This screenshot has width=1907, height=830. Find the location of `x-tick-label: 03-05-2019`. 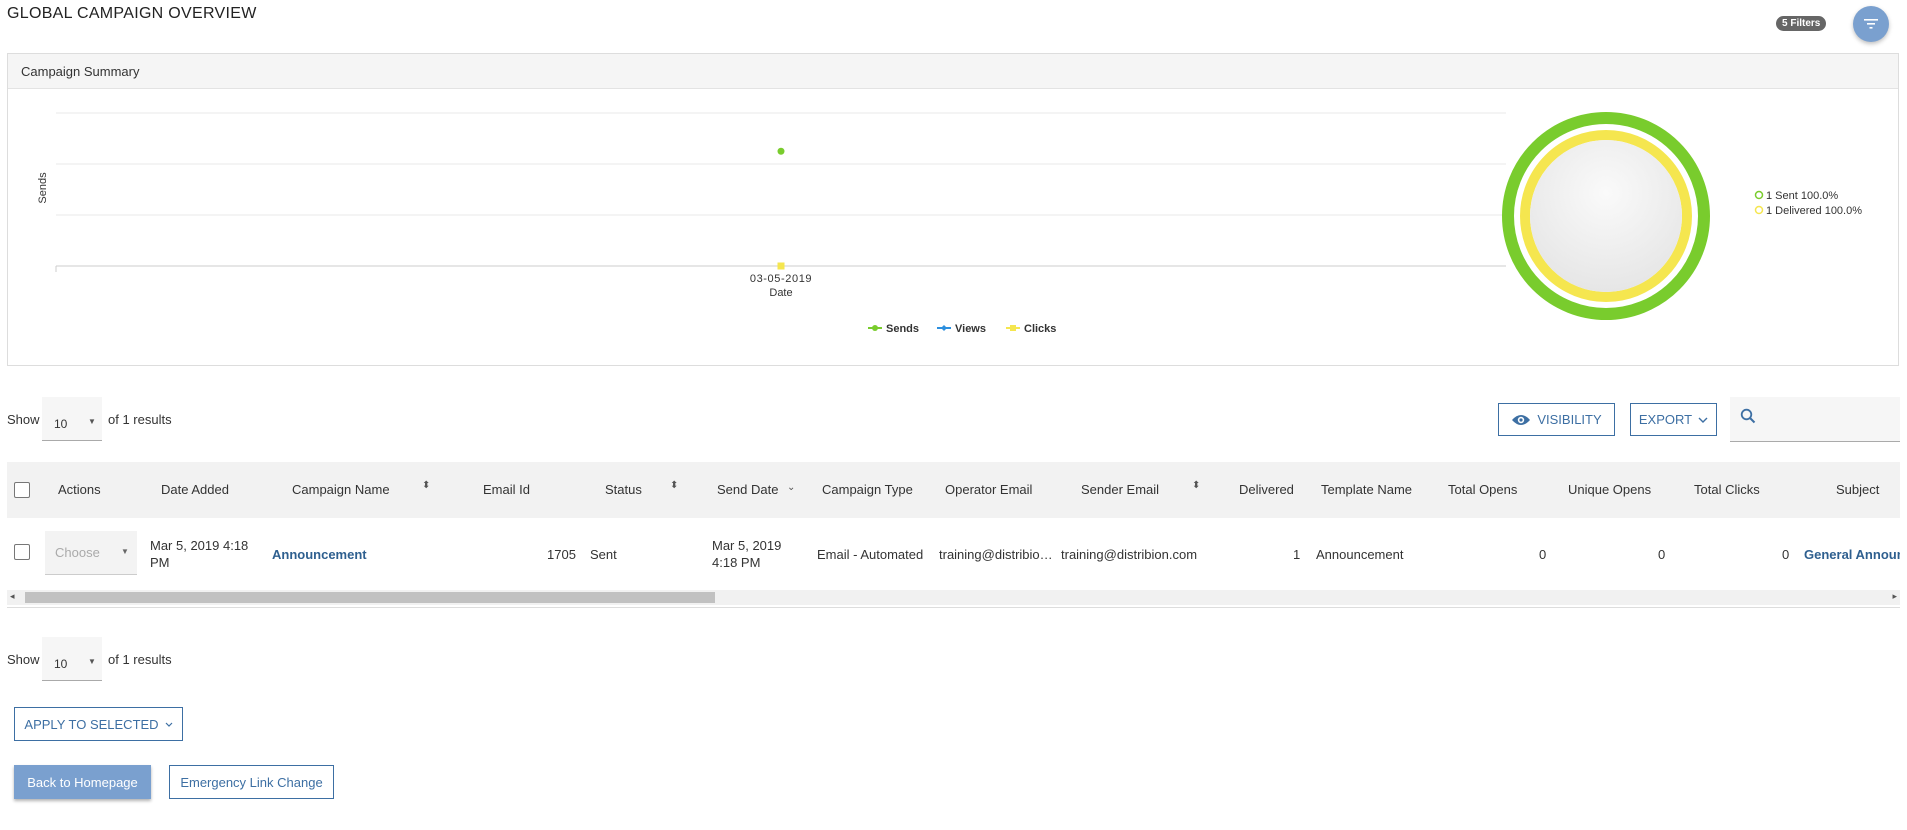

x-tick-label: 03-05-2019 is located at coordinates (781, 279).